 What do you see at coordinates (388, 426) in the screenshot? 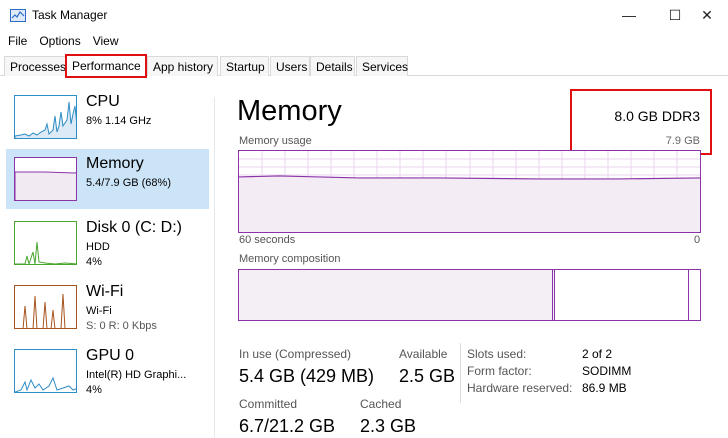
I see `cached-value: 2.3 GB` at bounding box center [388, 426].